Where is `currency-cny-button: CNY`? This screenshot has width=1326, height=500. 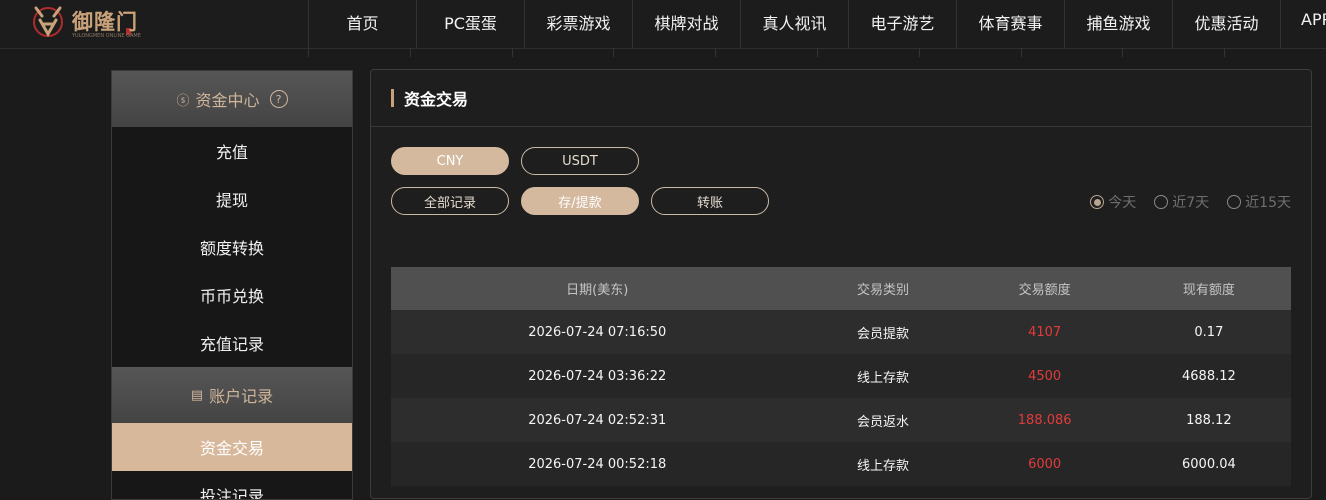 currency-cny-button: CNY is located at coordinates (450, 161).